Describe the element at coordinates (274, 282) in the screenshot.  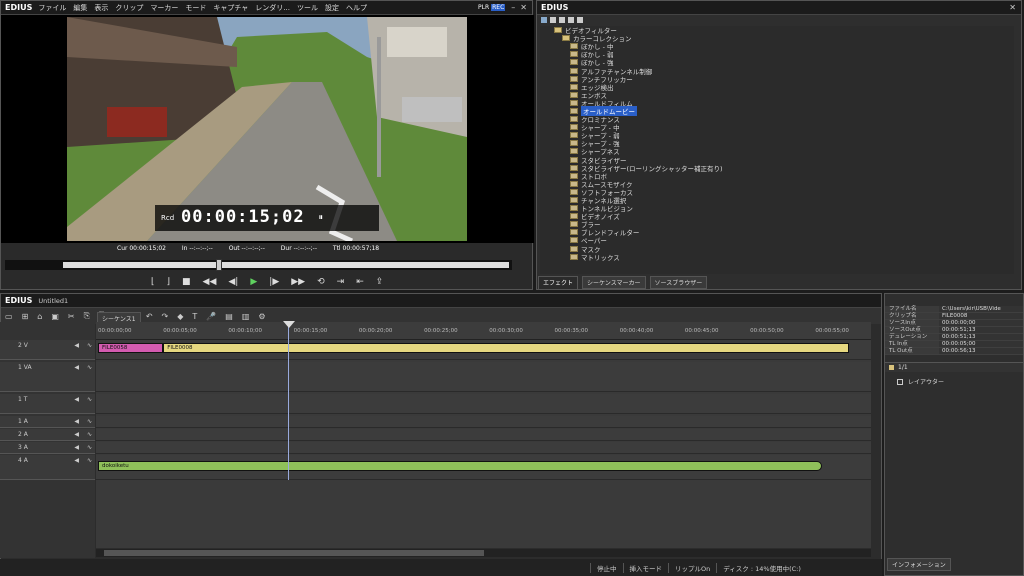
I see `step-forward-icon: |▶` at that location.